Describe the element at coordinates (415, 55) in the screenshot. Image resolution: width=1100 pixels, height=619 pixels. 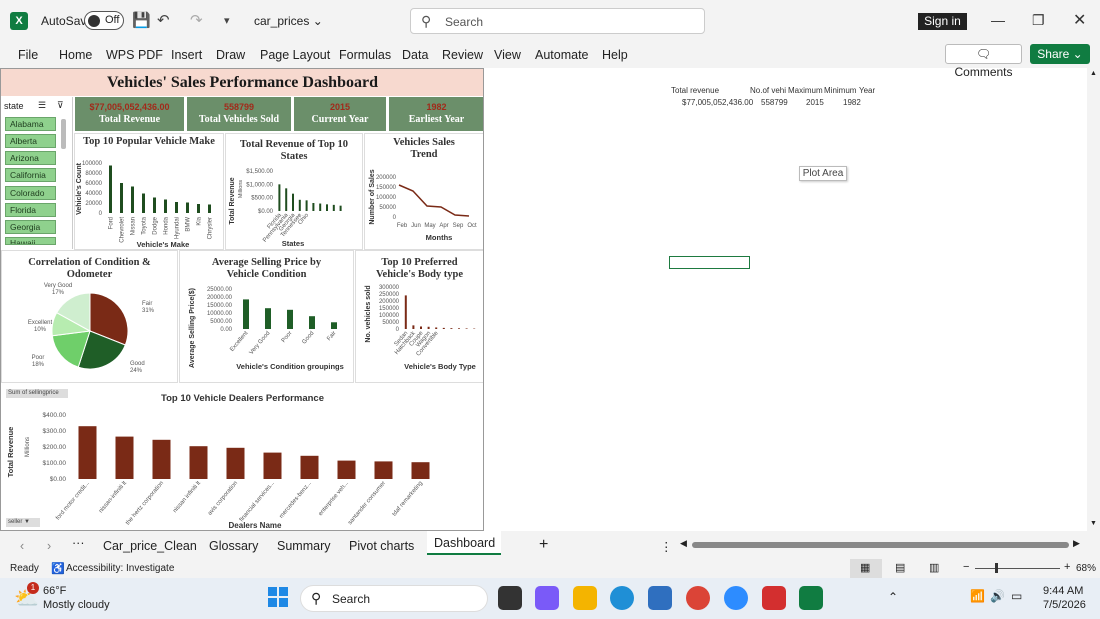
I see `menu-data: Data` at that location.